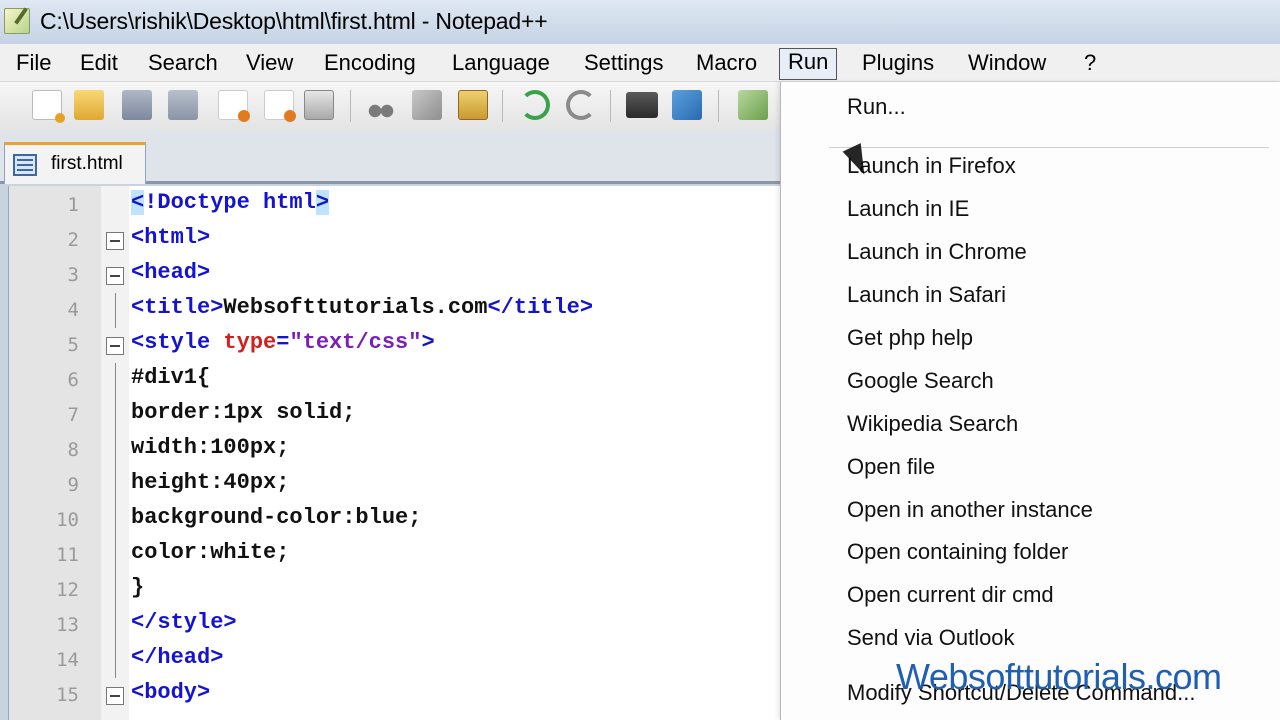  I want to click on save-icon, so click(137, 105).